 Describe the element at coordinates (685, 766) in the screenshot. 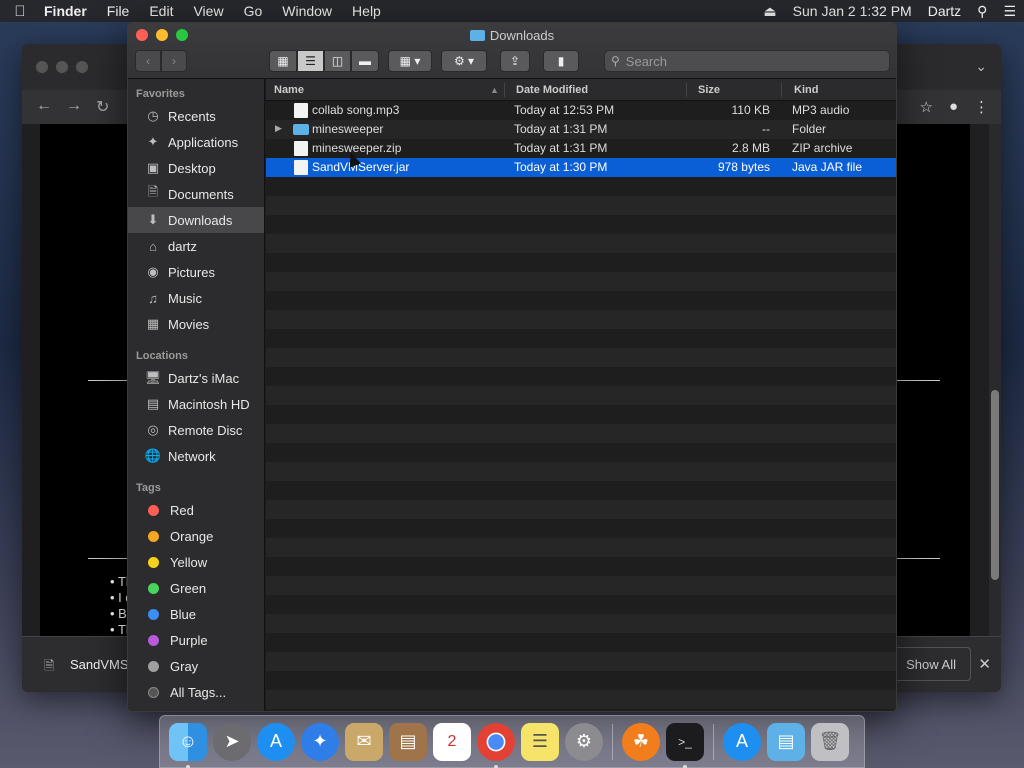

I see `running-indicator` at that location.